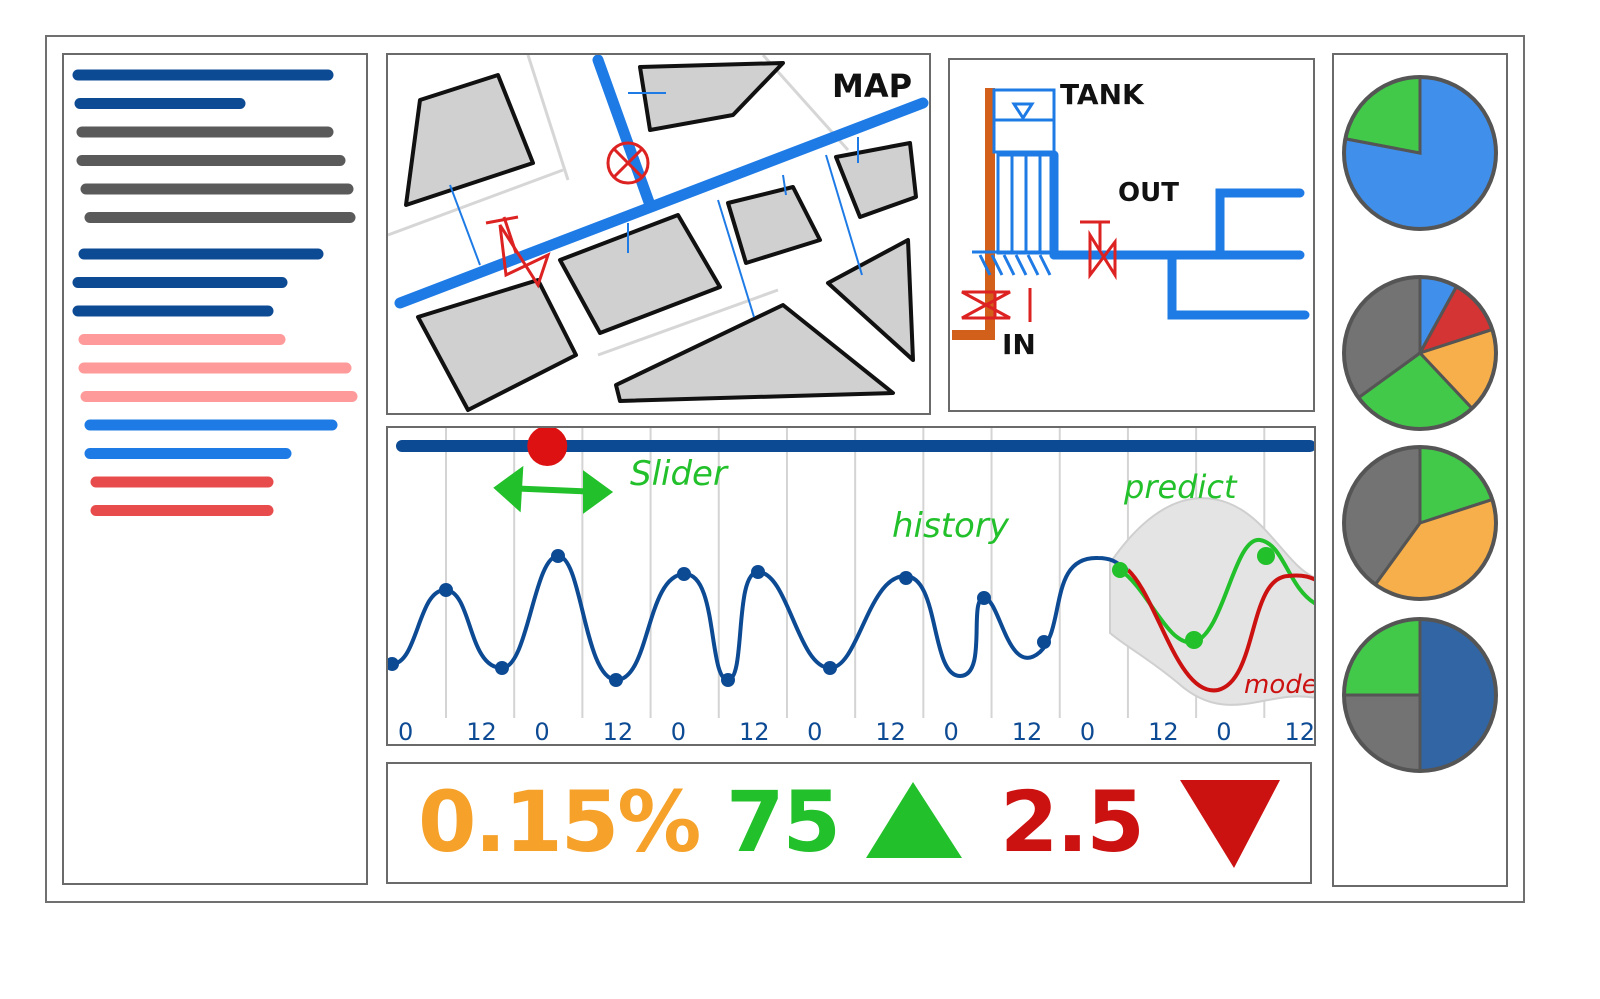 Image resolution: width=1600 pixels, height=999 pixels. Describe the element at coordinates (547, 447) in the screenshot. I see `slider-handle` at that location.